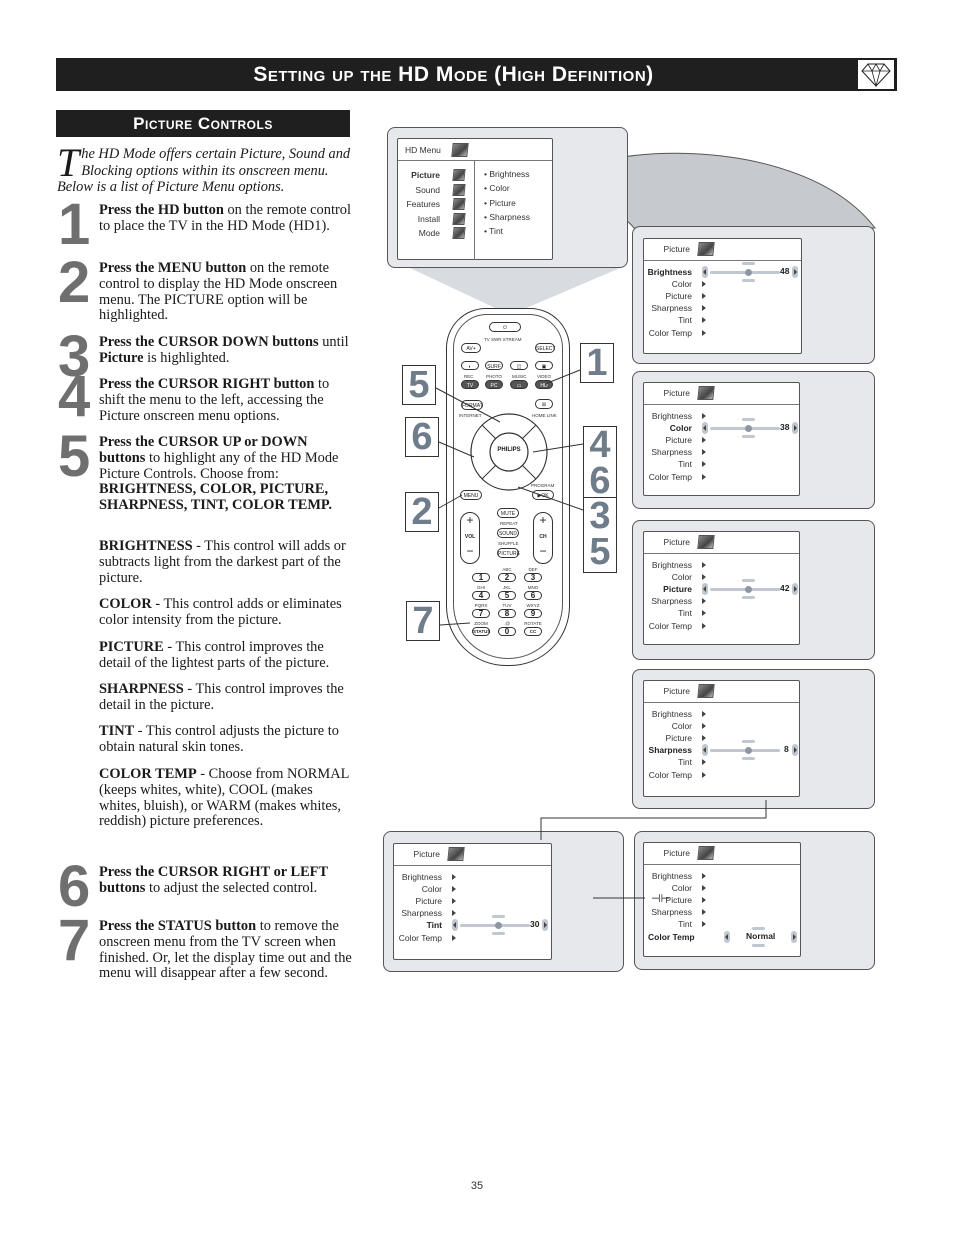 The width and height of the screenshot is (954, 1235). What do you see at coordinates (533, 613) in the screenshot?
I see `digit-button-9: 9` at bounding box center [533, 613].